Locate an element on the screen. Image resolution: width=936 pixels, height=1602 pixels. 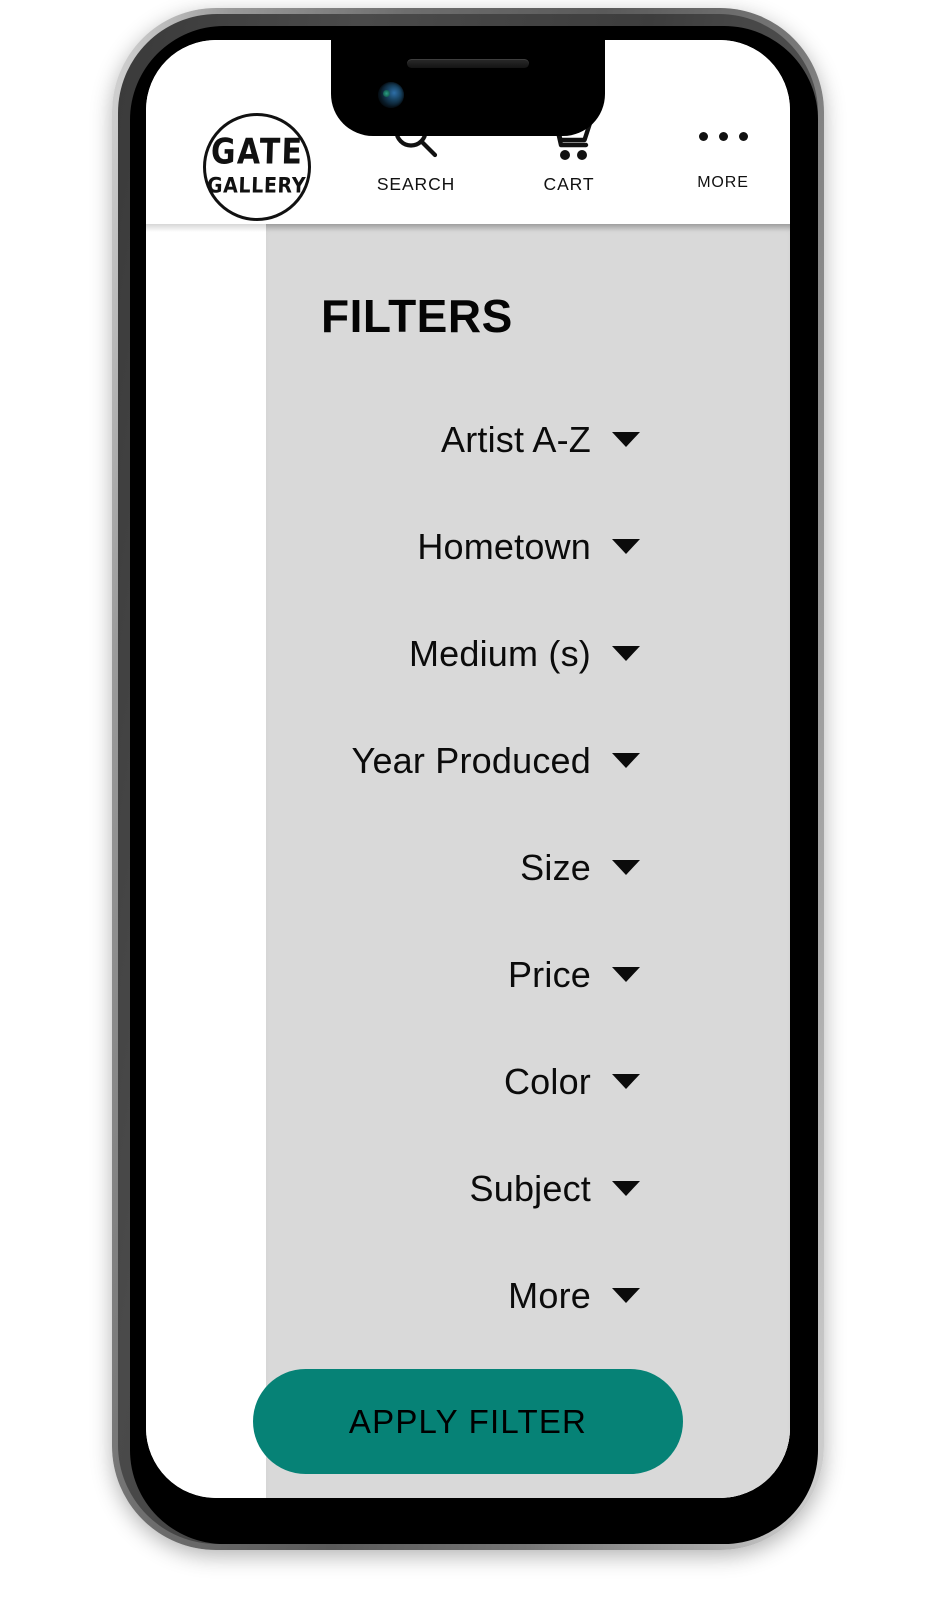
filter-label: Color is located at coordinates (547, 1081).